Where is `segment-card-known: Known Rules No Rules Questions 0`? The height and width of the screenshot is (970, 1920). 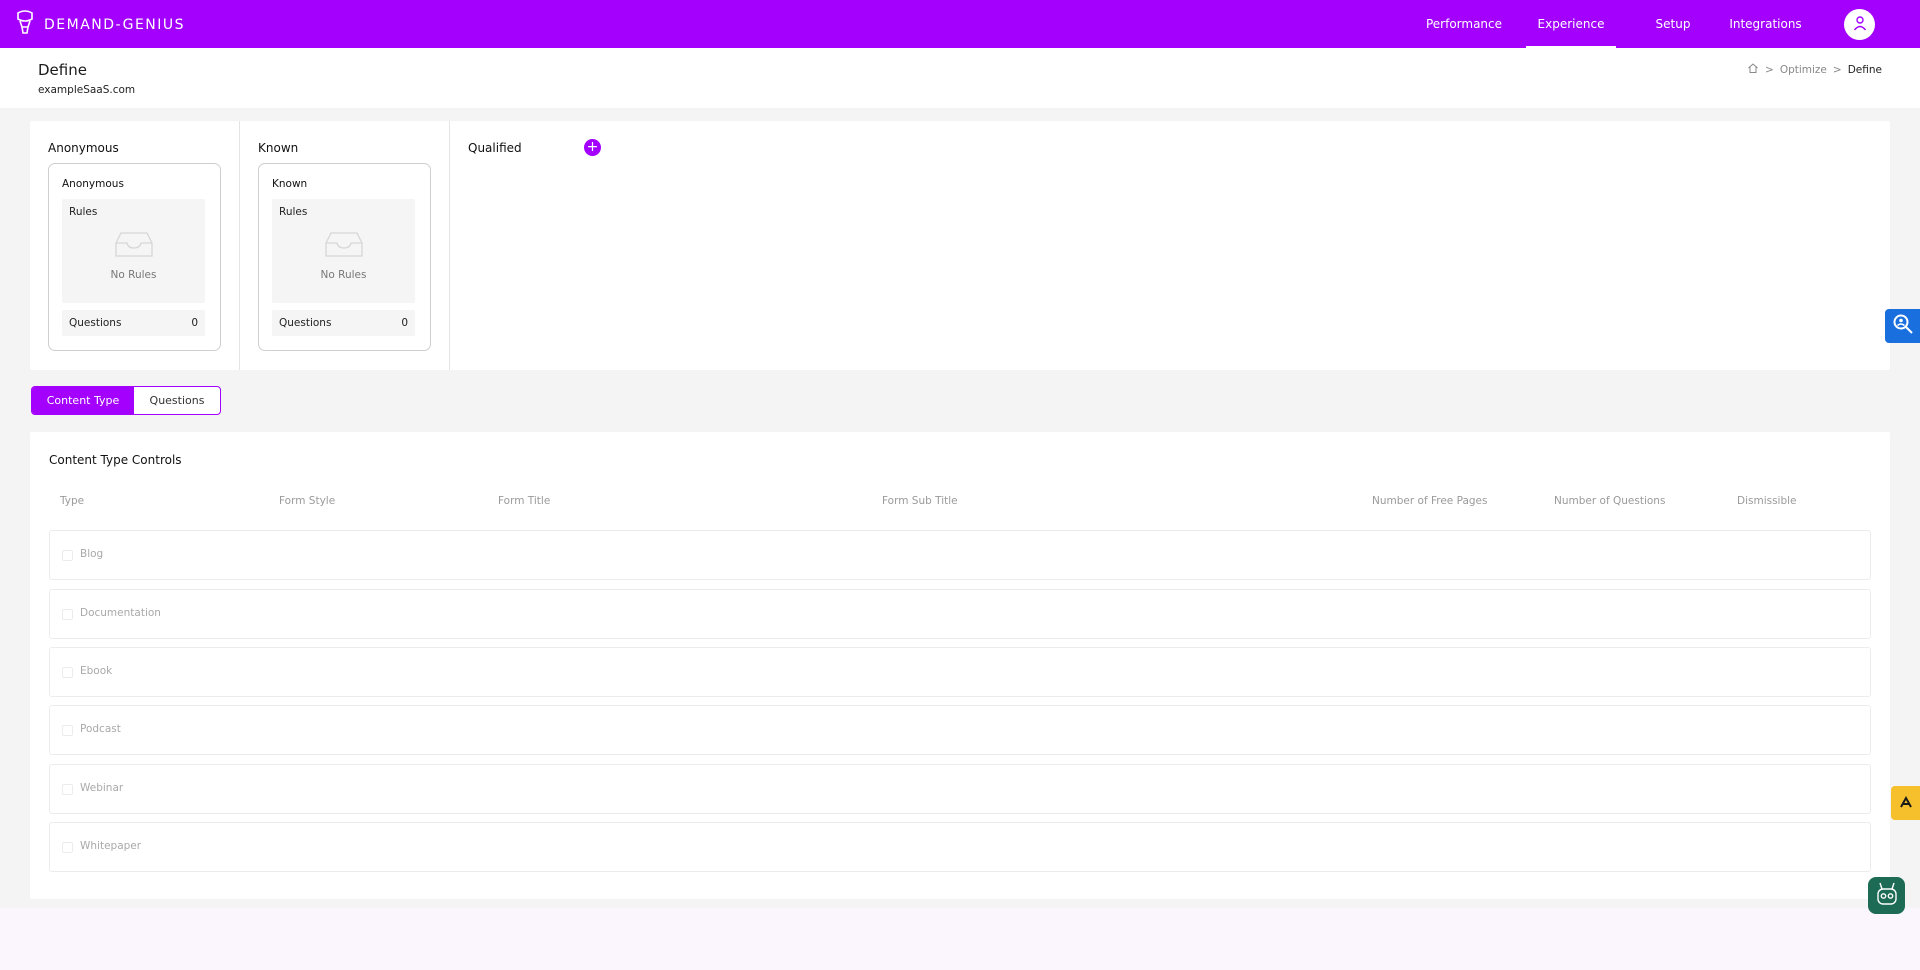 segment-card-known: Known Rules No Rules Questions 0 is located at coordinates (344, 257).